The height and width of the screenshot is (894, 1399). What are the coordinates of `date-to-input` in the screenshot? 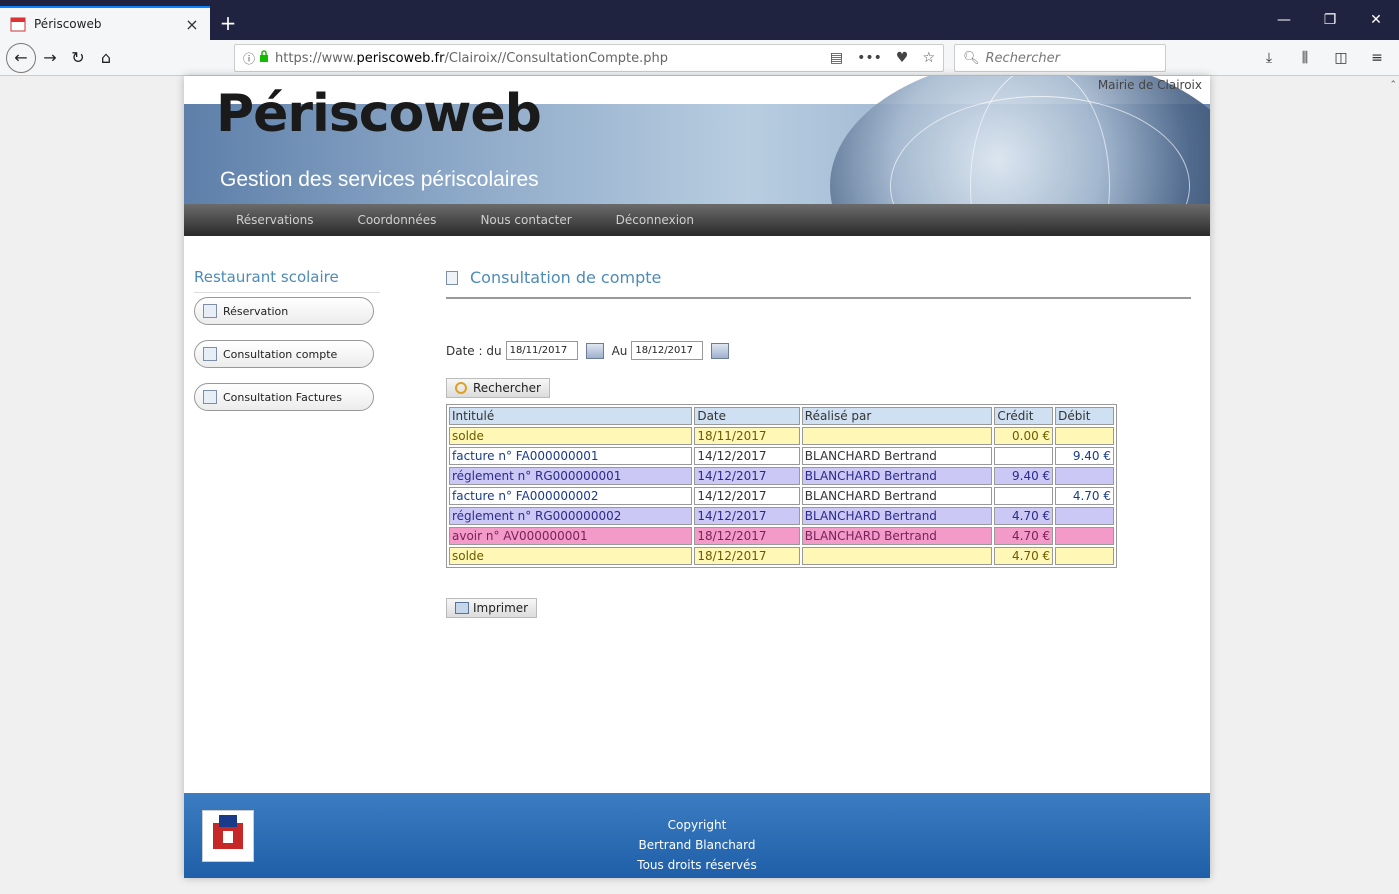 It's located at (667, 350).